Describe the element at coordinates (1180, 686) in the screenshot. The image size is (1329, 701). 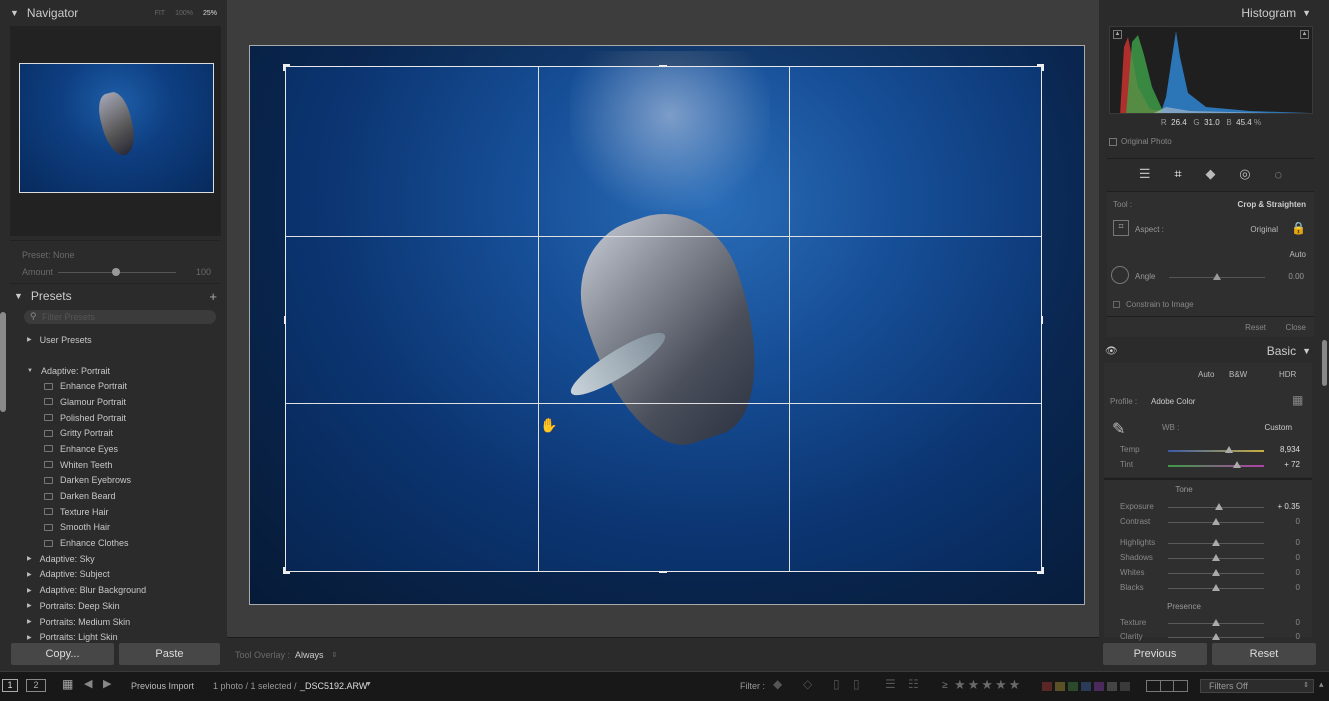
I see `video-icon` at that location.